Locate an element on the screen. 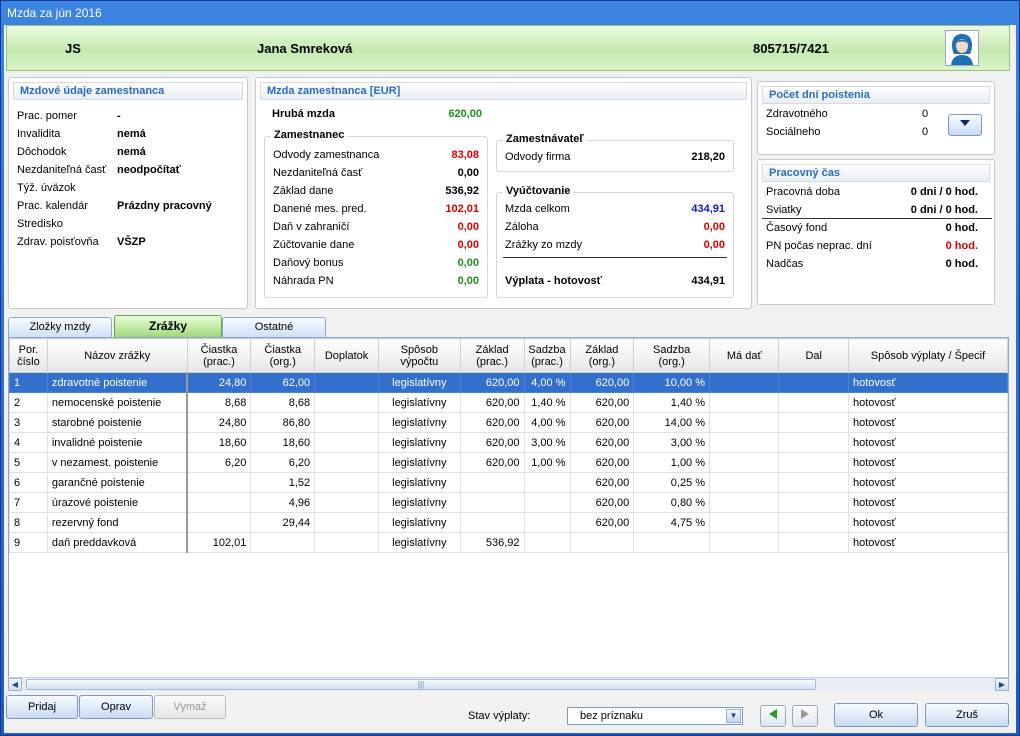  table-cell: 86,80 is located at coordinates (283, 422).